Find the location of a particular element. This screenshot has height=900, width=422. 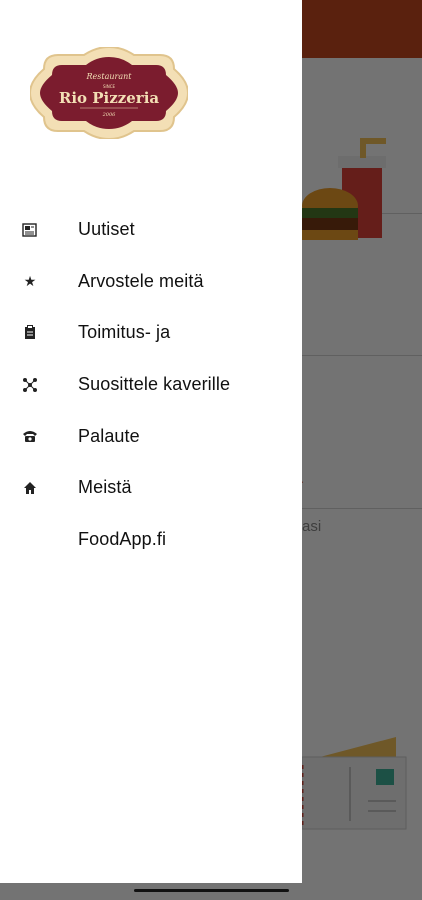

clipboard-icon is located at coordinates (30, 333).